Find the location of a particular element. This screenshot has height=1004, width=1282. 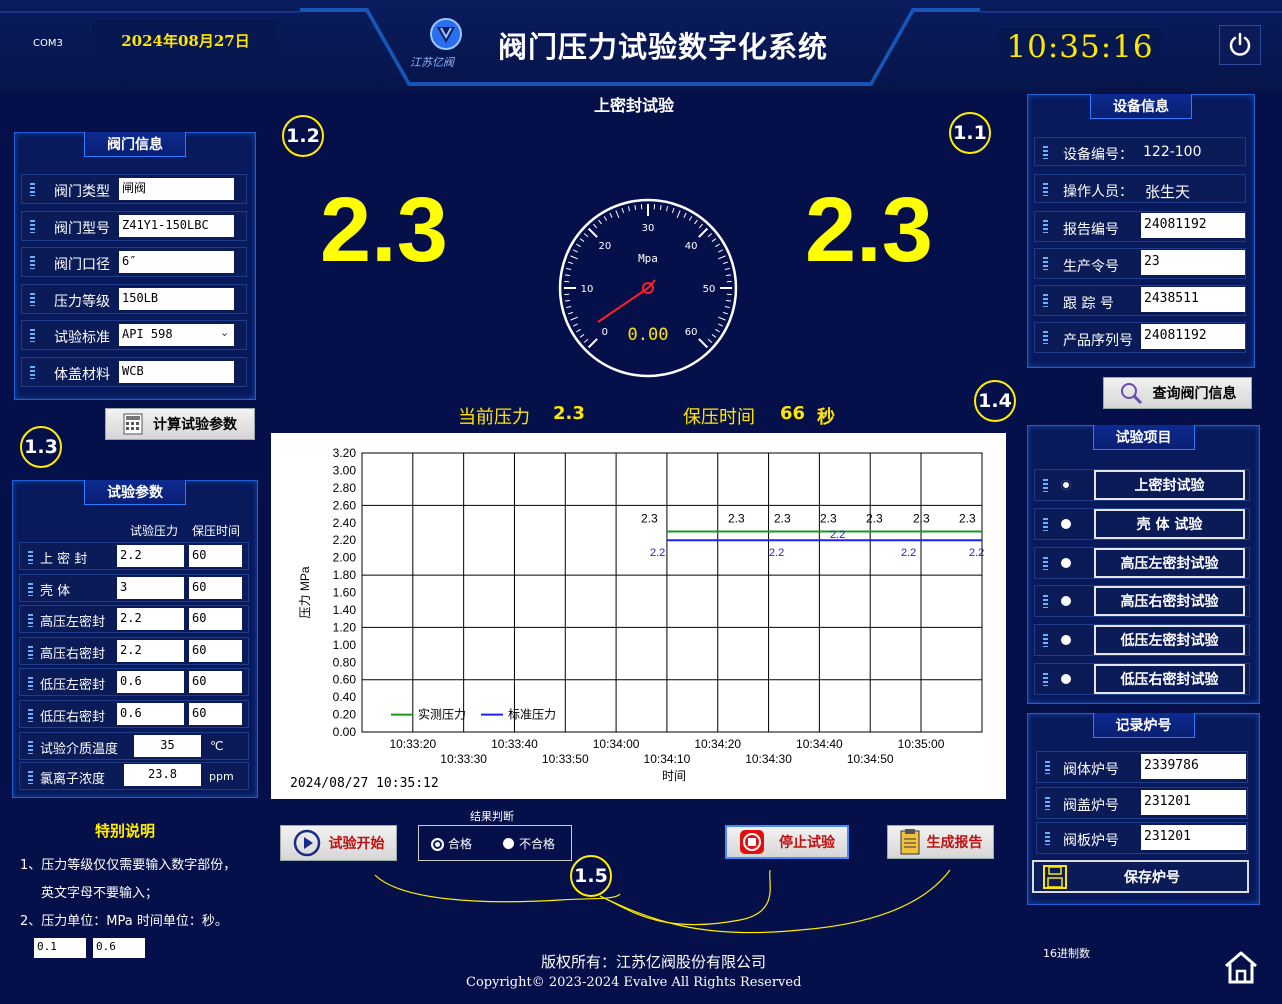

param-row-label: 低压左密封 is located at coordinates (73, 685).